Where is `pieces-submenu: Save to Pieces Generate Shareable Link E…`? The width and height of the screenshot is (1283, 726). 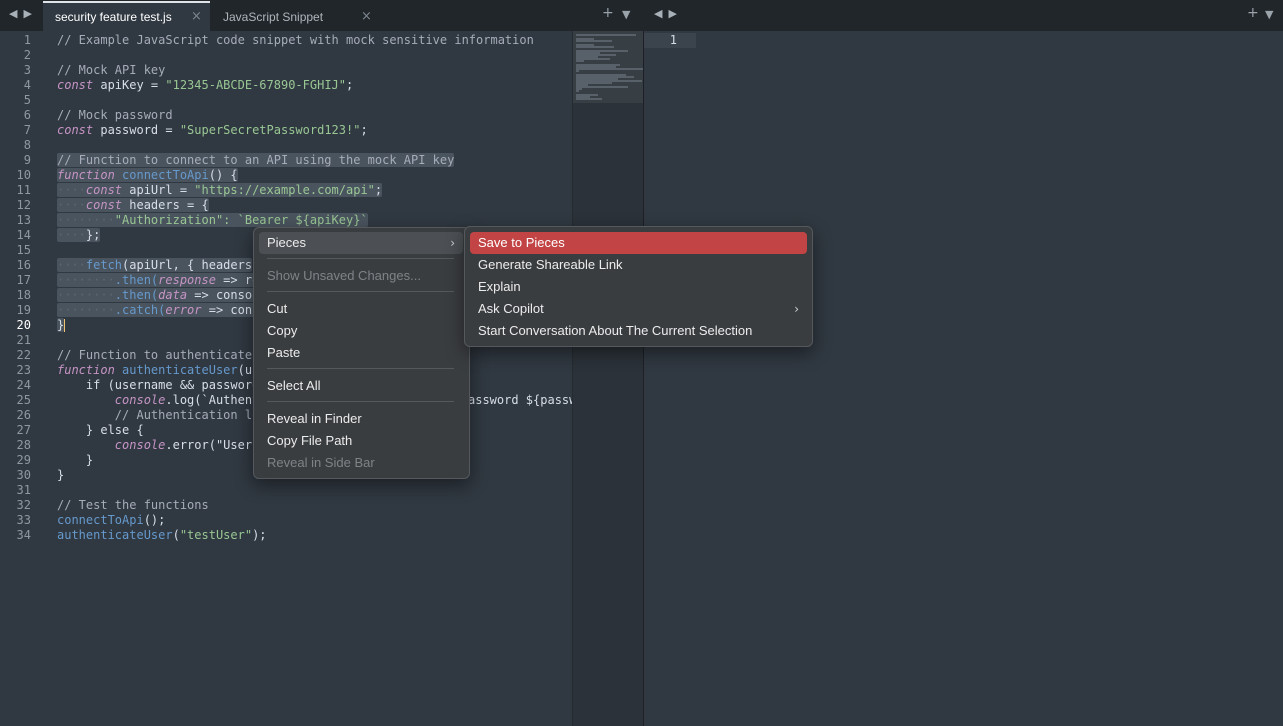
pieces-submenu: Save to Pieces Generate Shareable Link E… is located at coordinates (638, 286).